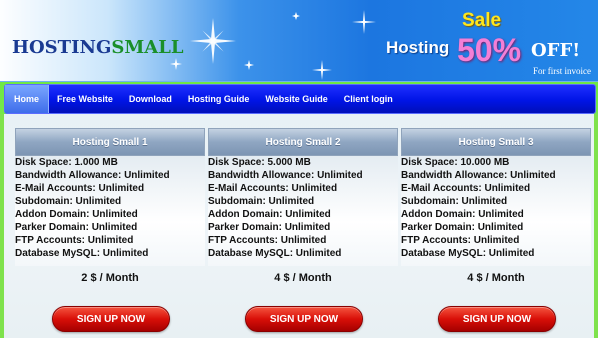 The width and height of the screenshot is (598, 338). I want to click on promo-off: OFF!, so click(556, 50).